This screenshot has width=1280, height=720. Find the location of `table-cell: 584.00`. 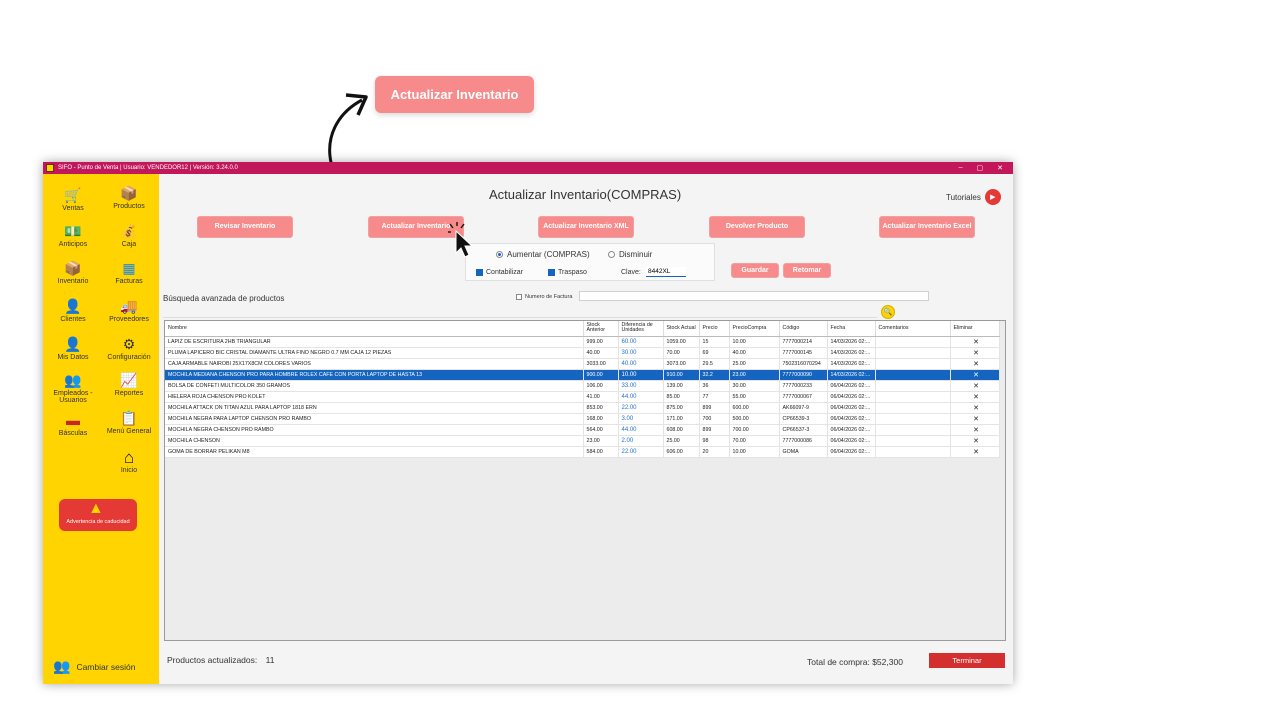

table-cell: 584.00 is located at coordinates (601, 452).